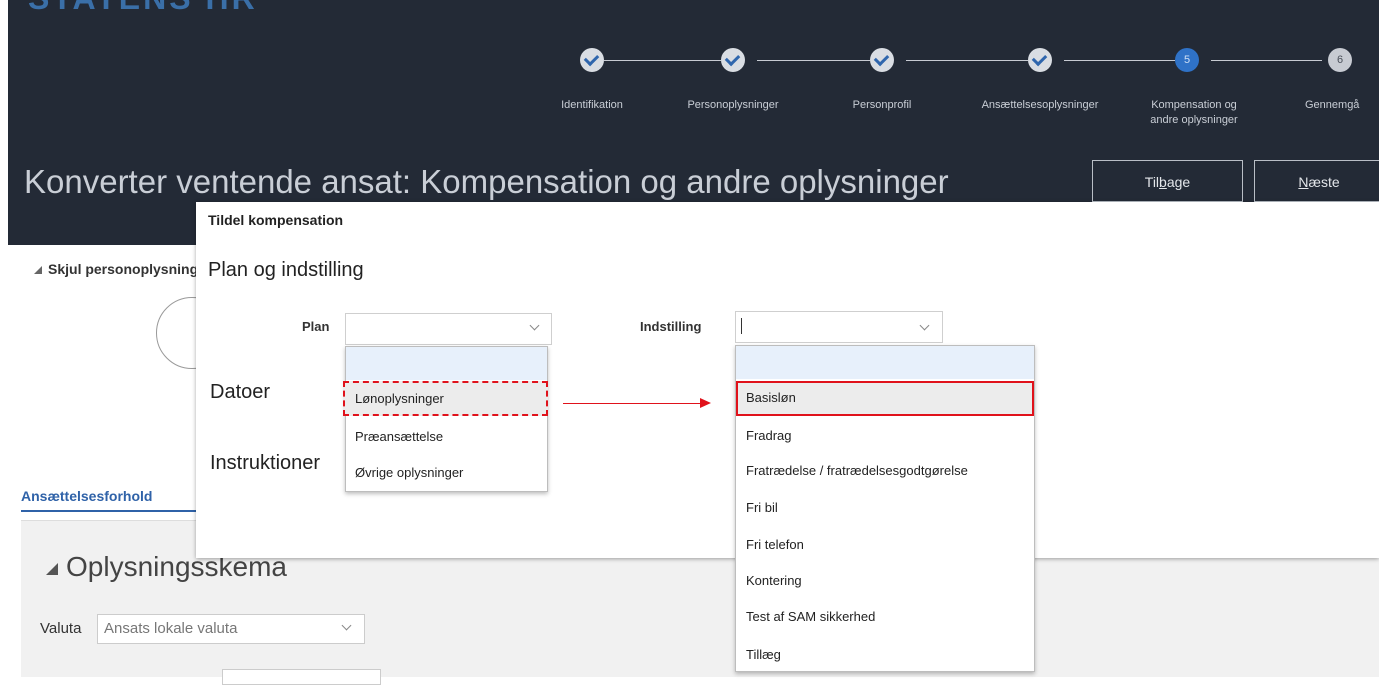  Describe the element at coordinates (301, 677) in the screenshot. I see `background-field` at that location.